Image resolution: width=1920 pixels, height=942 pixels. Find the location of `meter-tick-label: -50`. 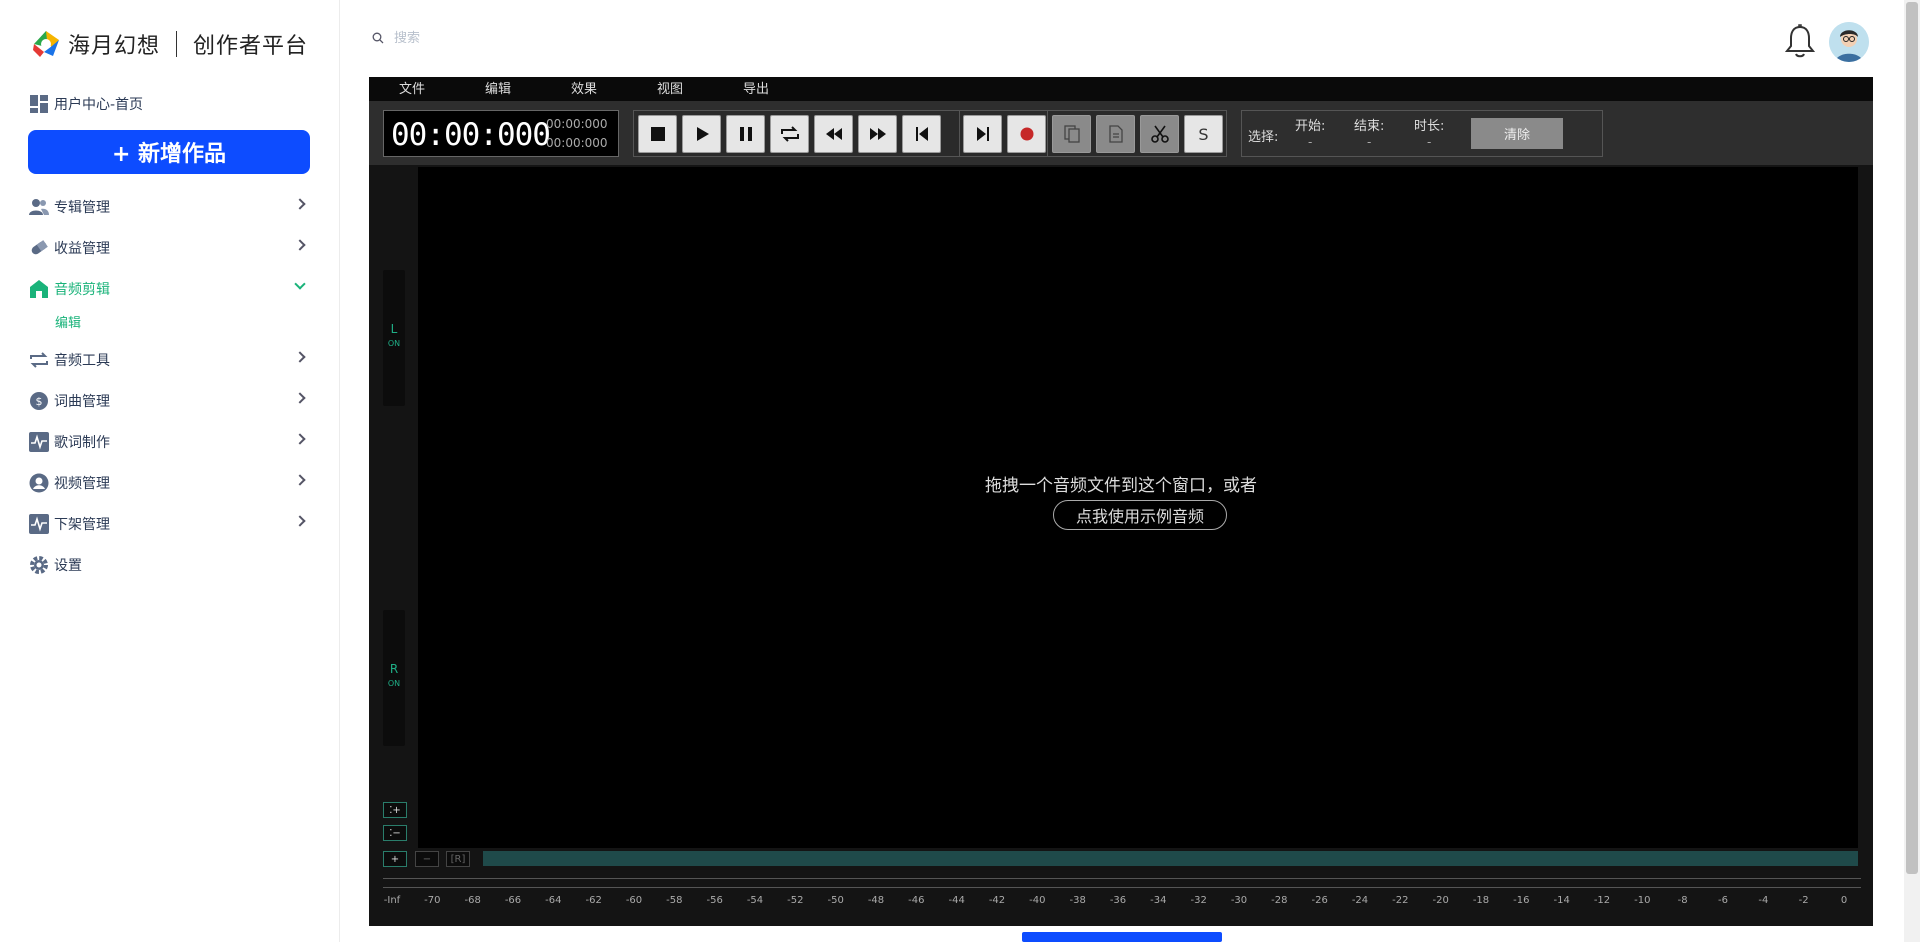

meter-tick-label: -50 is located at coordinates (835, 900).